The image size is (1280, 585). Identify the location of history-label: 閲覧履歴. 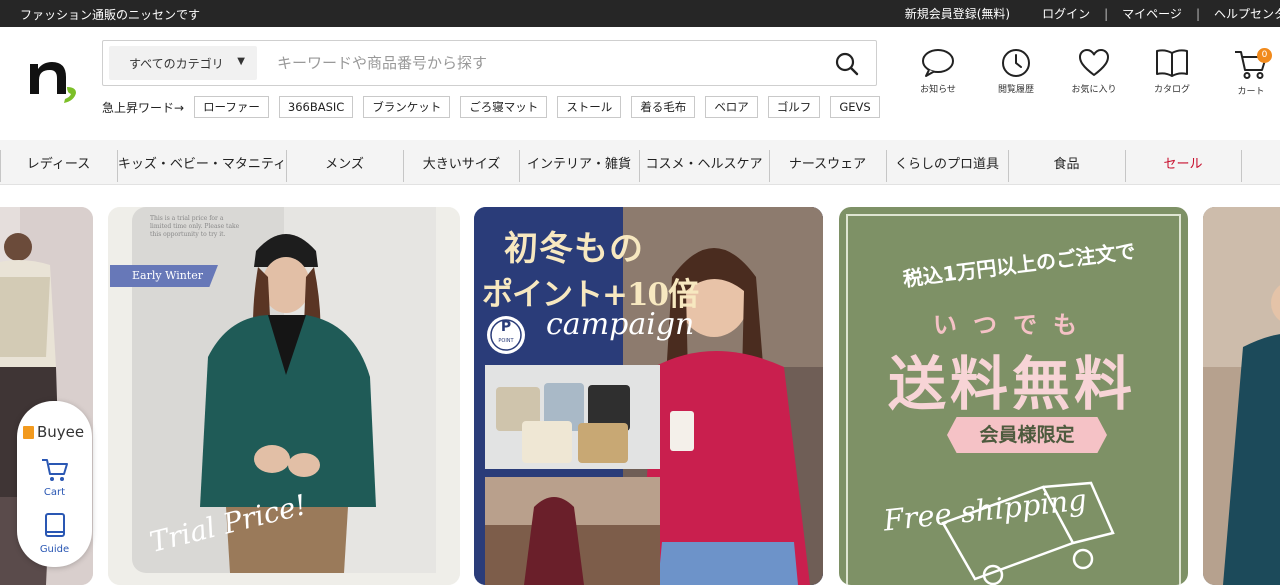
(1015, 90).